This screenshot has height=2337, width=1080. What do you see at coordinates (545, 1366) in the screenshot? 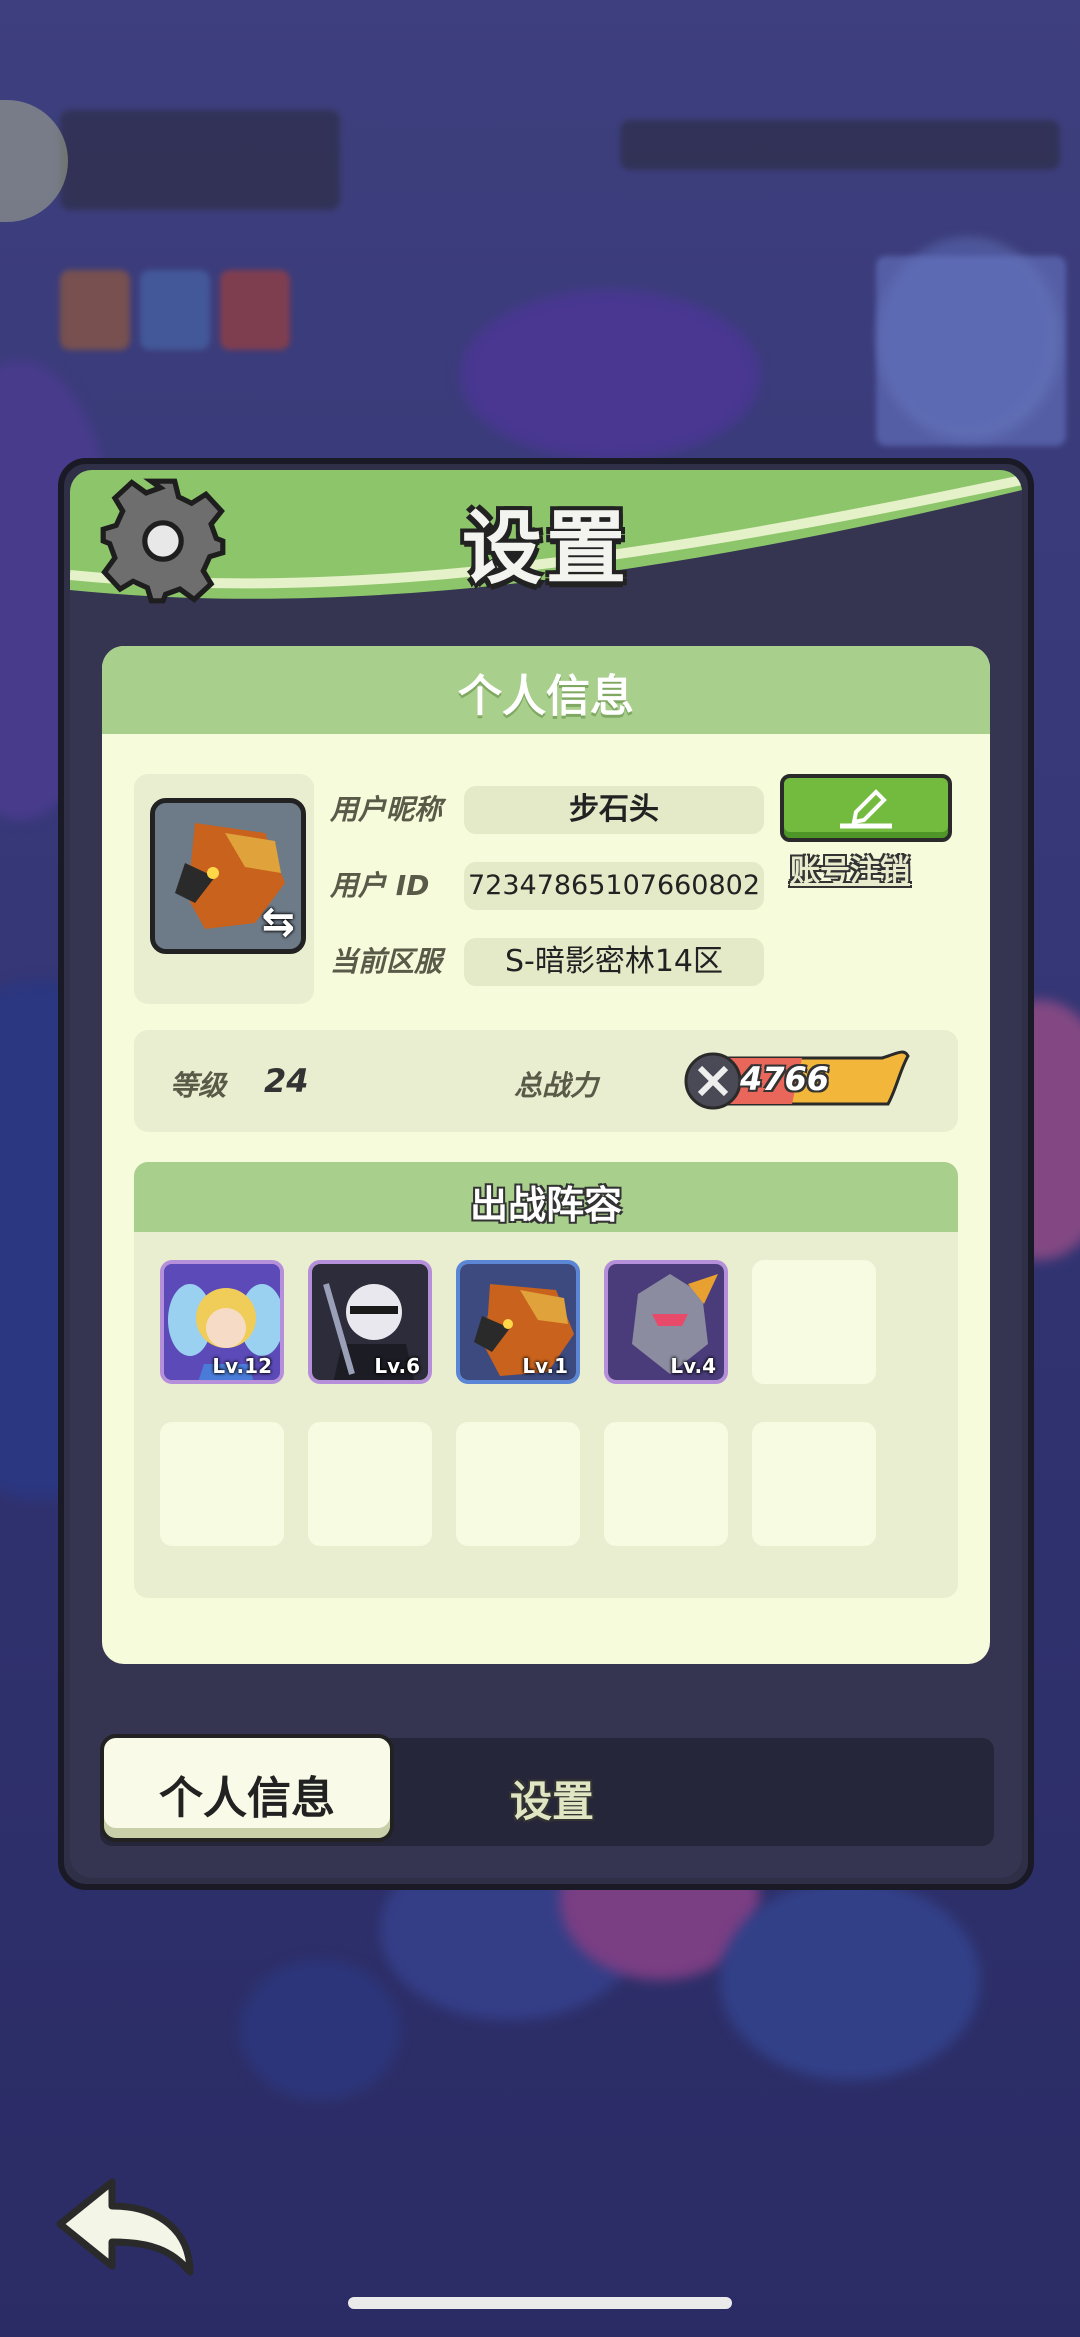
I see `hero-level: Lv.1` at bounding box center [545, 1366].